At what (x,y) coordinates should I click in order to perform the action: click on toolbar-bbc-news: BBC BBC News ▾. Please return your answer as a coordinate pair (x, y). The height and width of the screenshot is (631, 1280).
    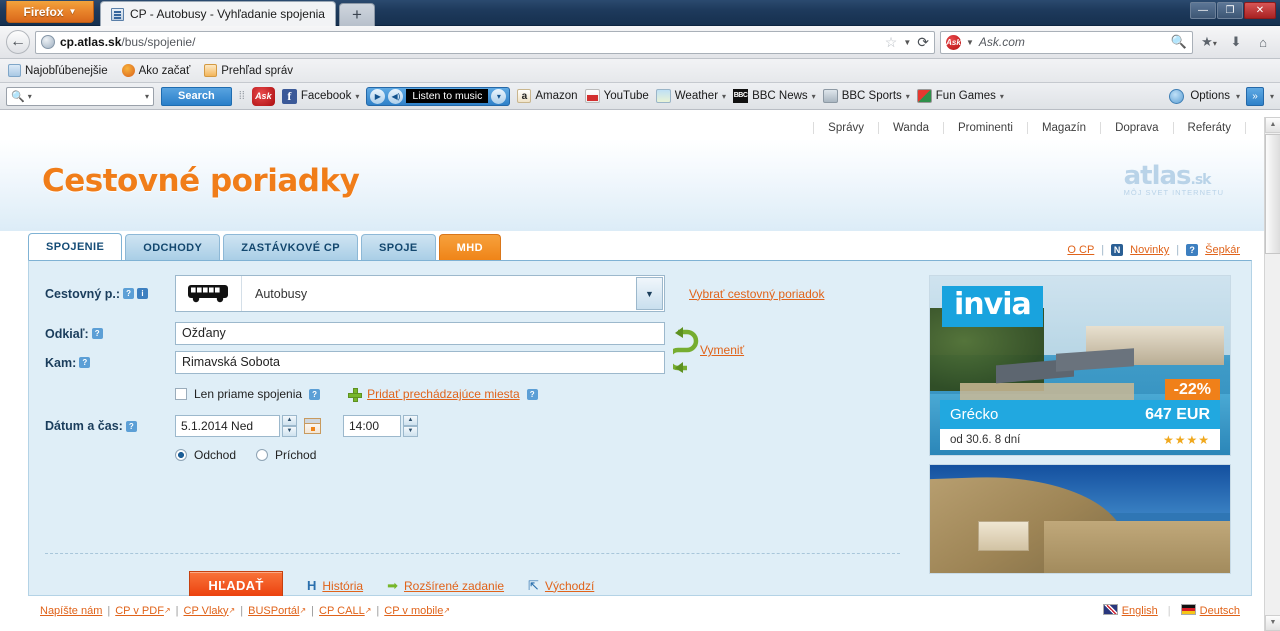
    Looking at the image, I should click on (774, 96).